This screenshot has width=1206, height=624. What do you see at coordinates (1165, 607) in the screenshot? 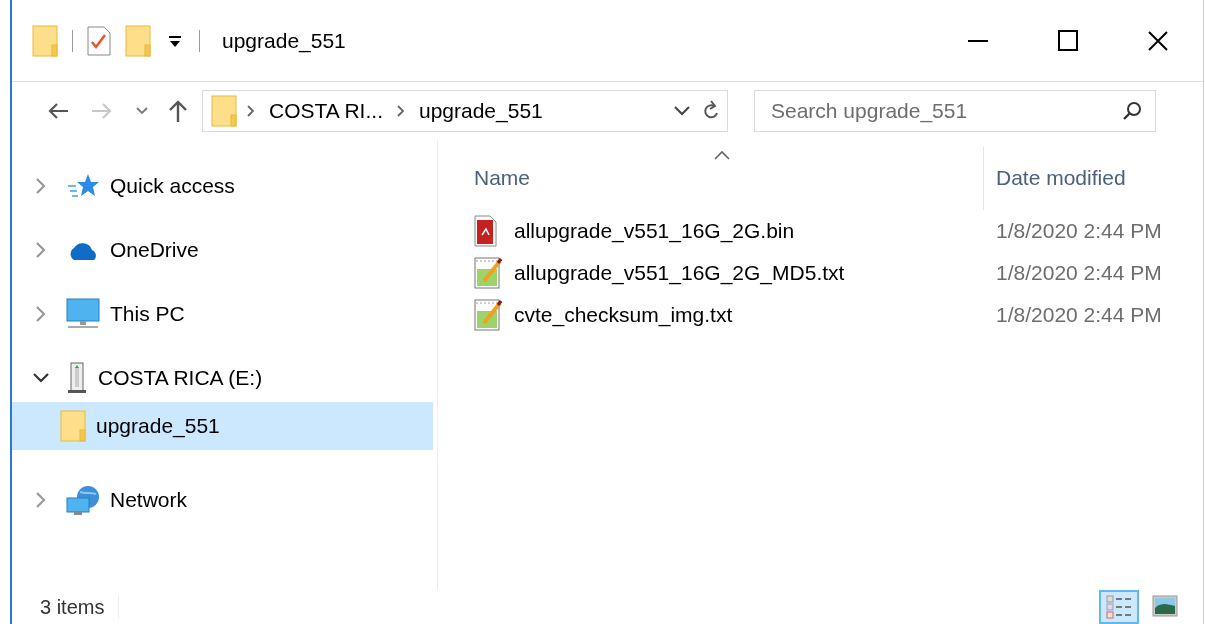
I see `landscape-icon` at bounding box center [1165, 607].